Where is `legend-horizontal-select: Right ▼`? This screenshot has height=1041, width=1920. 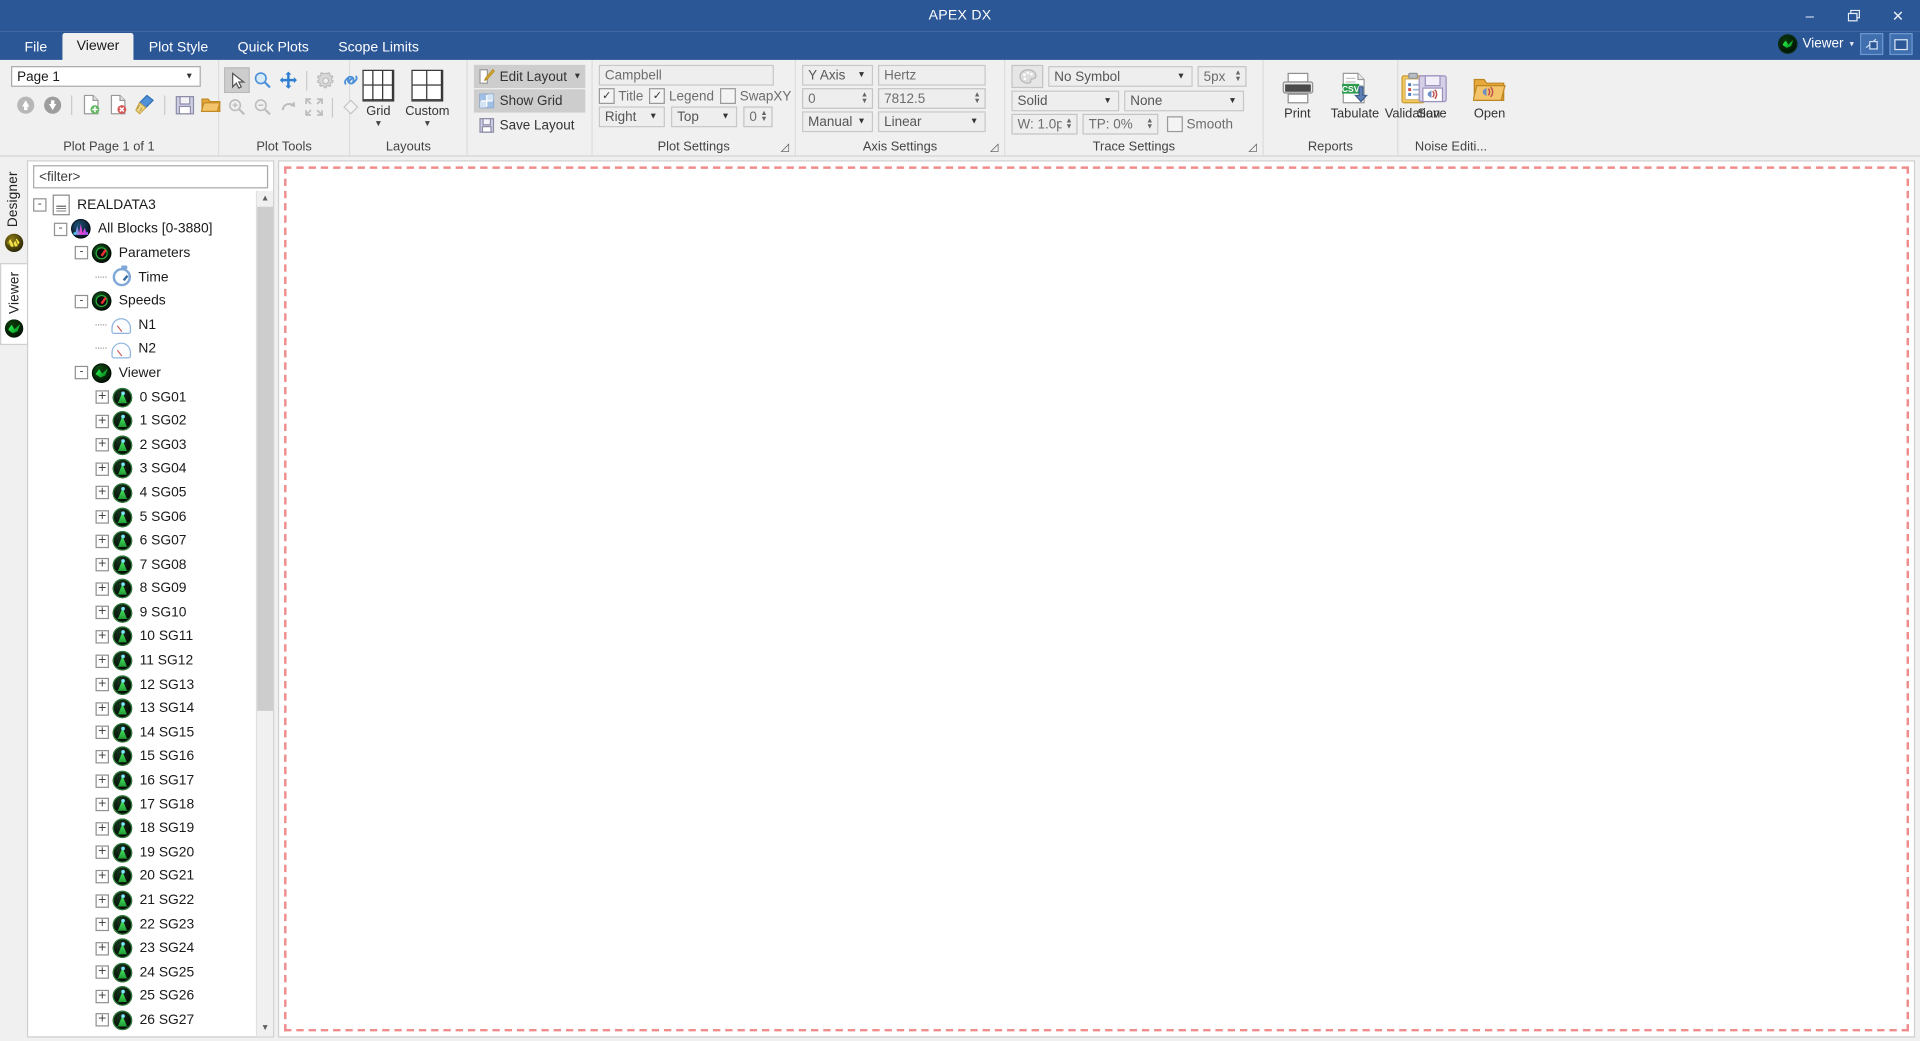 legend-horizontal-select: Right ▼ is located at coordinates (631, 117).